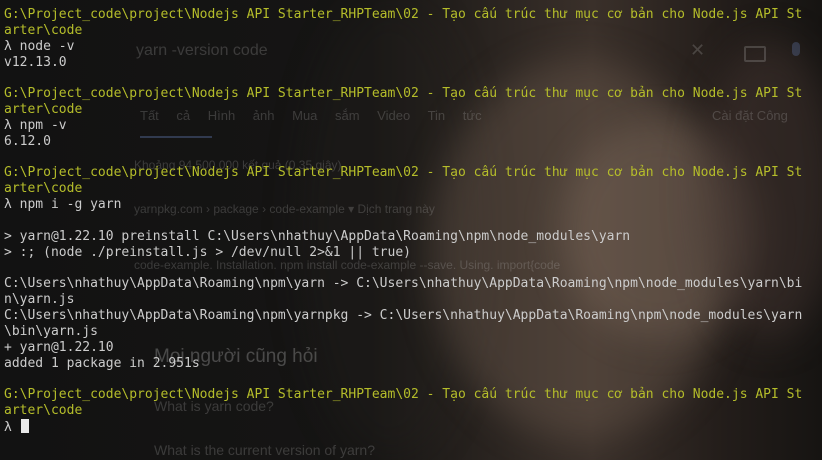 The image size is (822, 460). I want to click on text-cursor, so click(24, 425).